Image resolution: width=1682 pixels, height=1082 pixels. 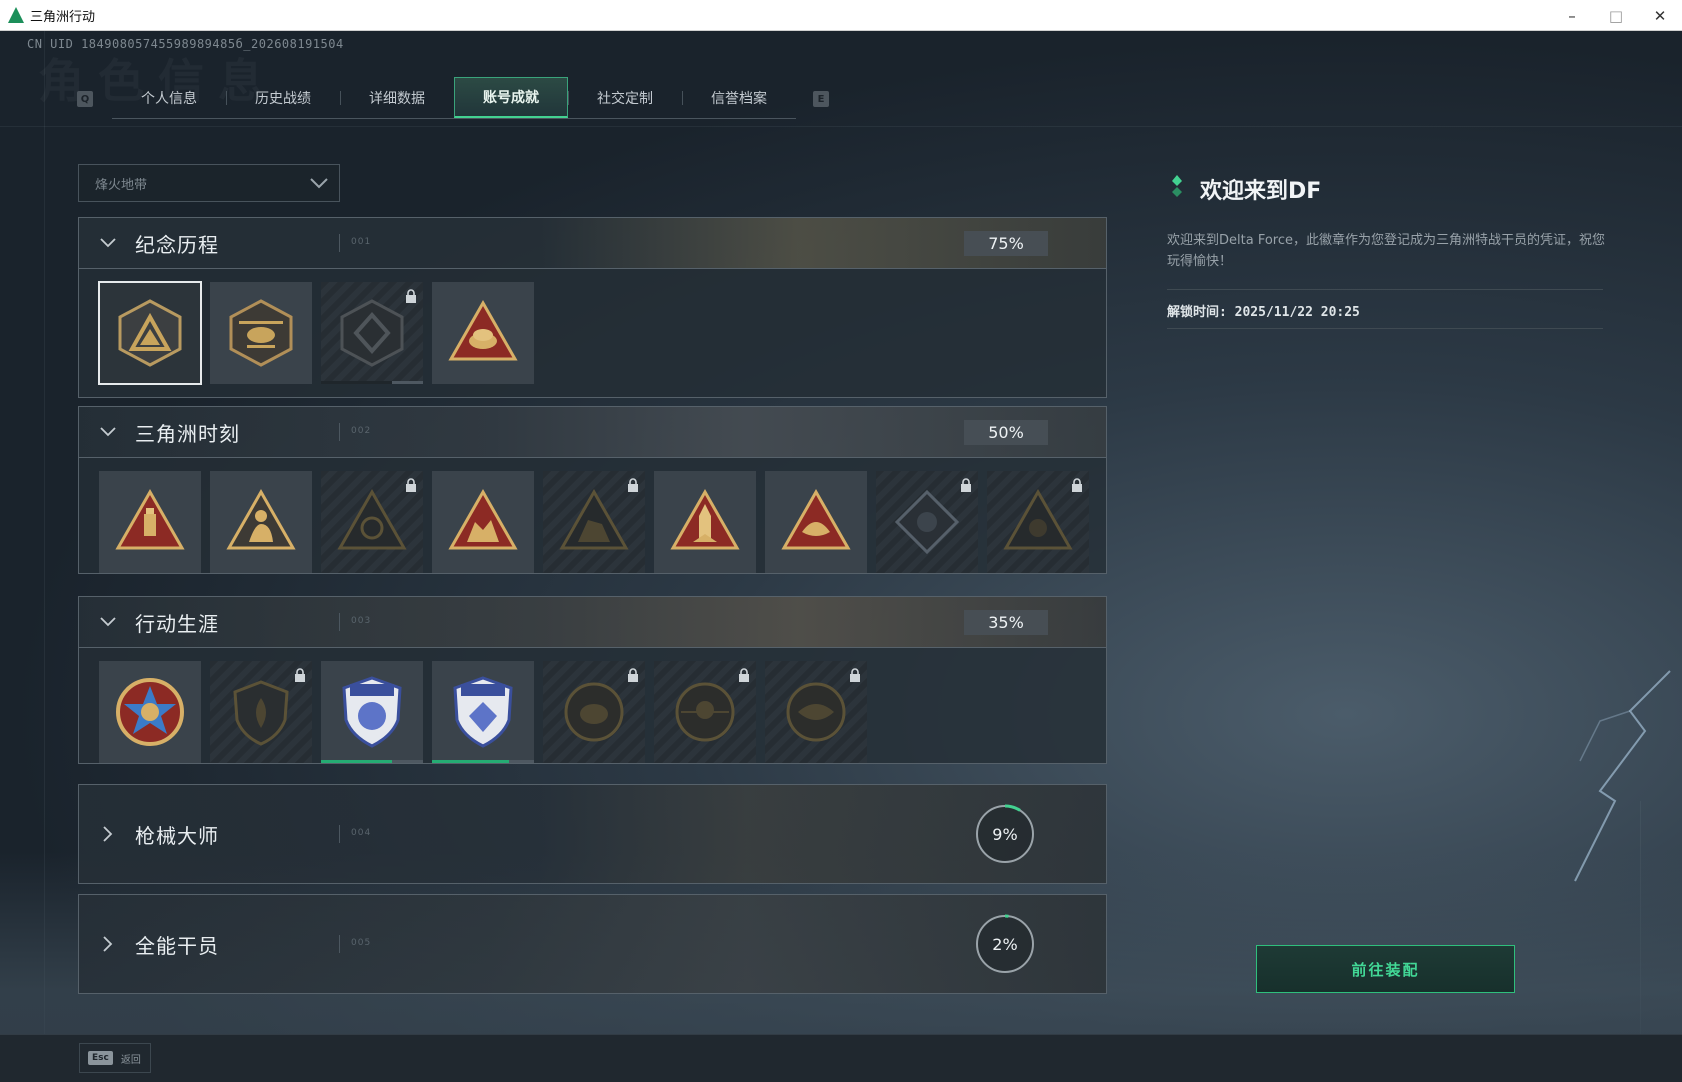 What do you see at coordinates (816, 522) in the screenshot?
I see `badge-fish-triangle` at bounding box center [816, 522].